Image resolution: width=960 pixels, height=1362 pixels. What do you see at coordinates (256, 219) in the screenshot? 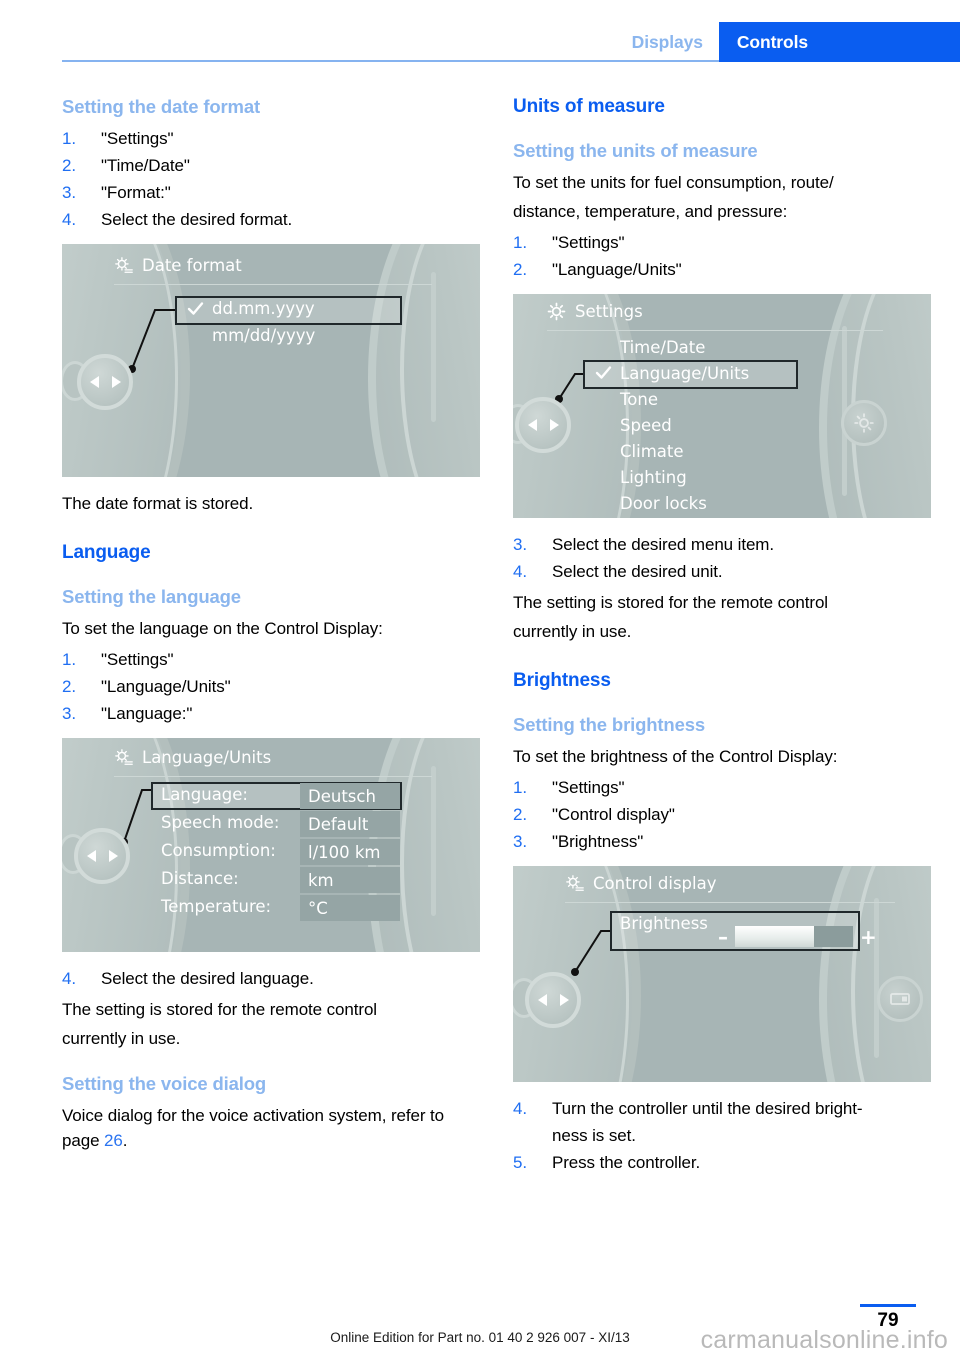
I see `list-item: 4. Select the desired format.` at bounding box center [256, 219].